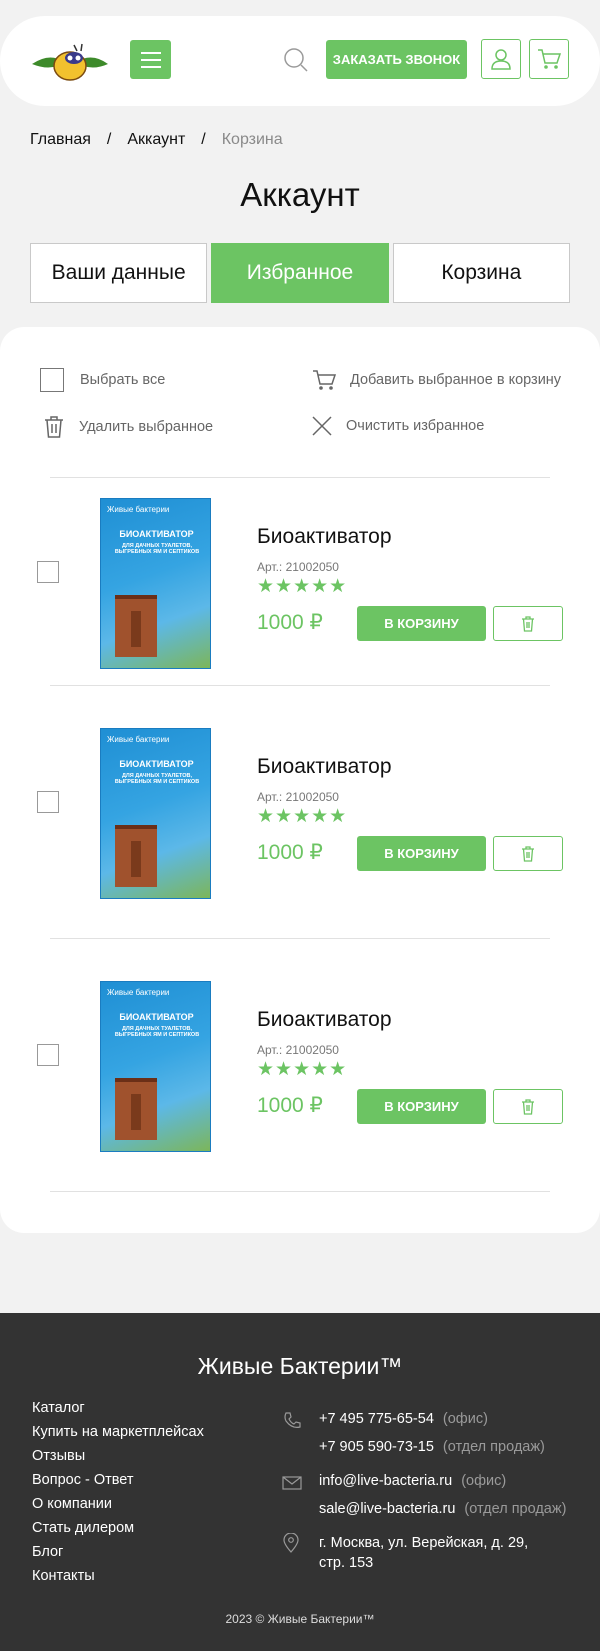 This screenshot has width=600, height=1651. What do you see at coordinates (150, 59) in the screenshot?
I see `menu-button` at bounding box center [150, 59].